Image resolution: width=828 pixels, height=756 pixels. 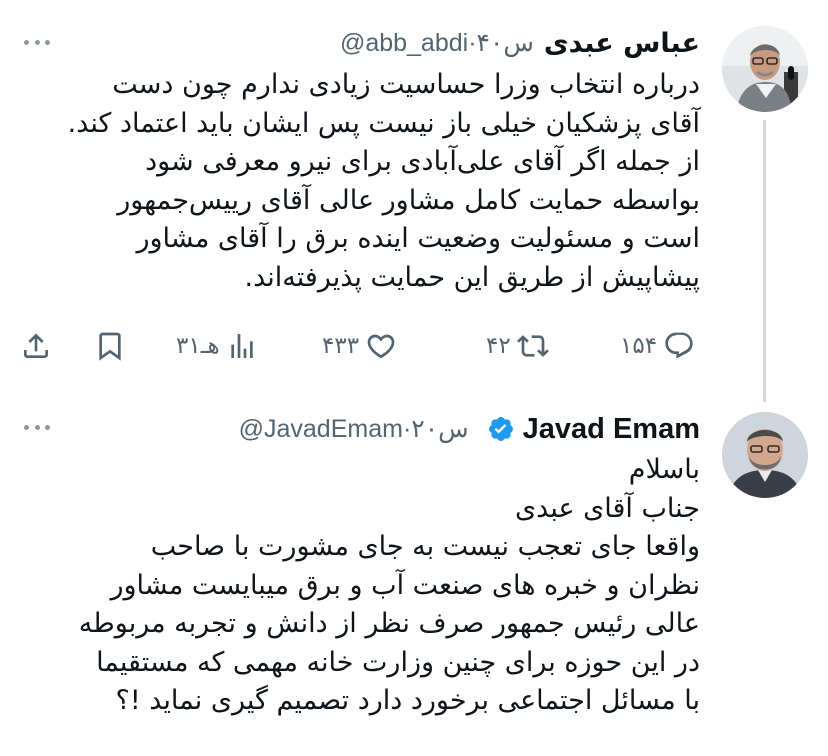 I want to click on author-name: عباس عبدی, so click(x=622, y=43).